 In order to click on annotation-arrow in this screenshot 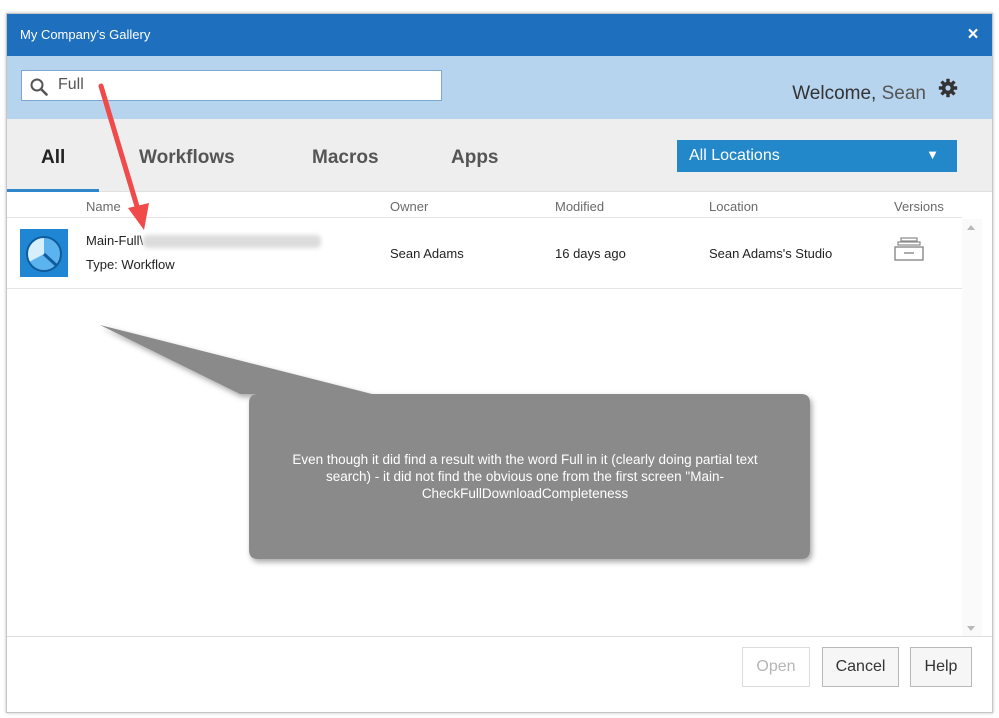, I will do `click(123, 156)`.